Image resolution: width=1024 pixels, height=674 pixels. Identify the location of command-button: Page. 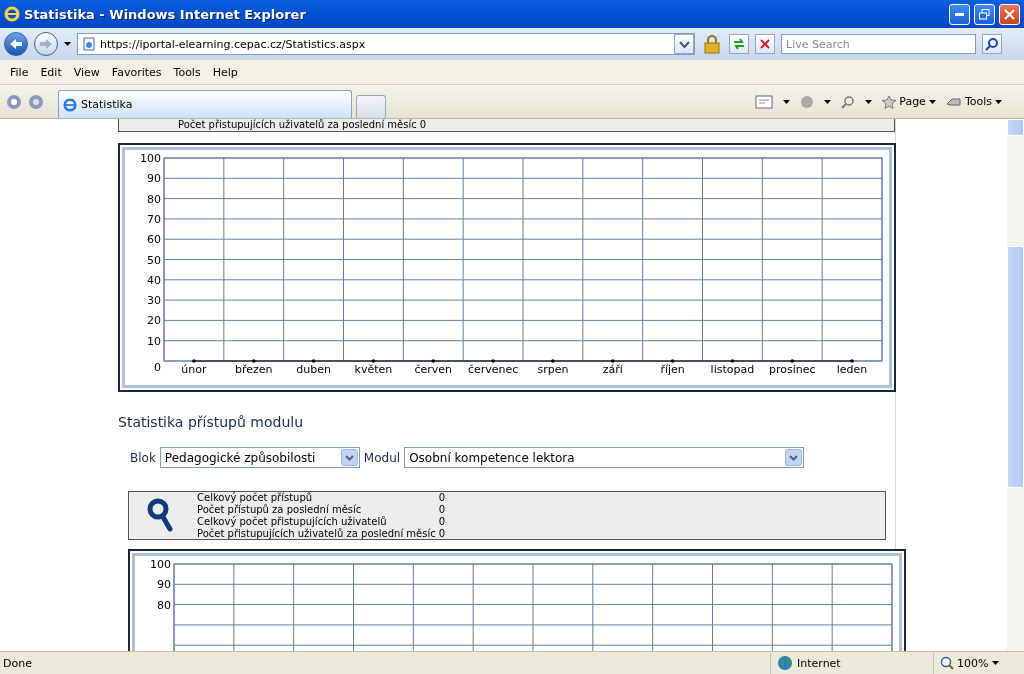
(909, 101).